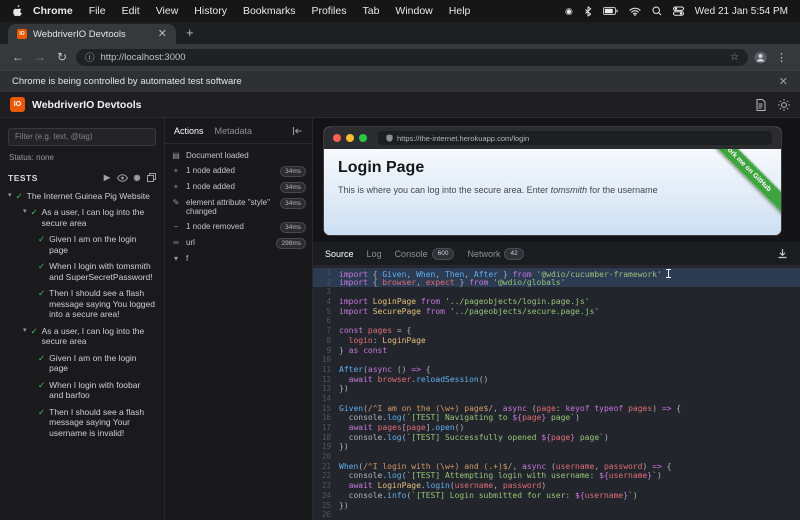 This screenshot has width=800, height=520. I want to click on code-token: page`, so click(589, 437).